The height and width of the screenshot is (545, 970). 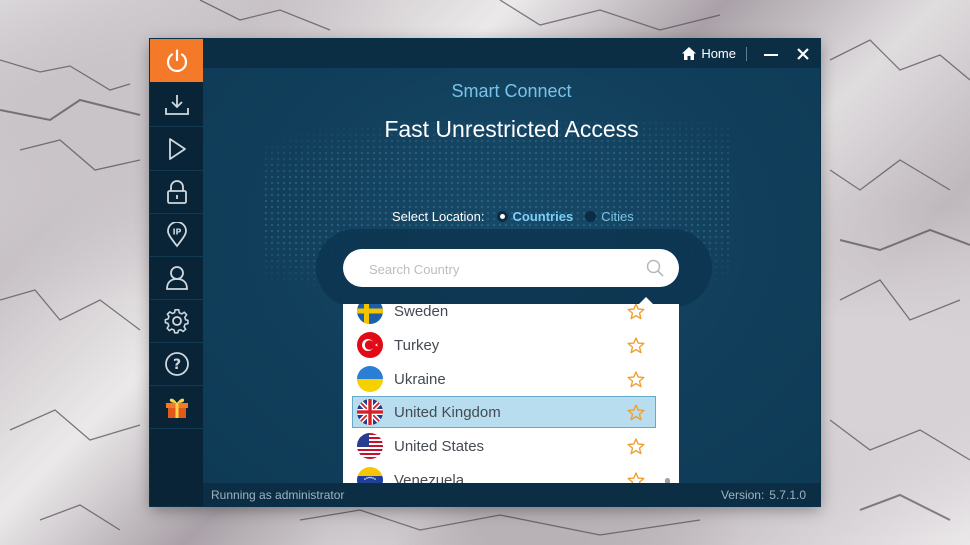 What do you see at coordinates (370, 379) in the screenshot?
I see `ukraine-flag-icon` at bounding box center [370, 379].